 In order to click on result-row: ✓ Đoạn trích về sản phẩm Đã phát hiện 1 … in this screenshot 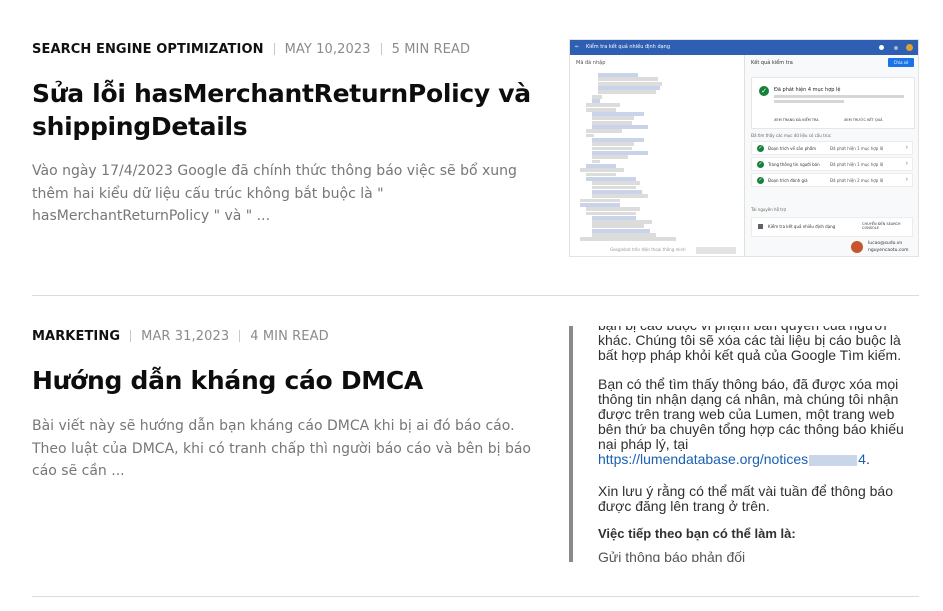, I will do `click(832, 148)`.